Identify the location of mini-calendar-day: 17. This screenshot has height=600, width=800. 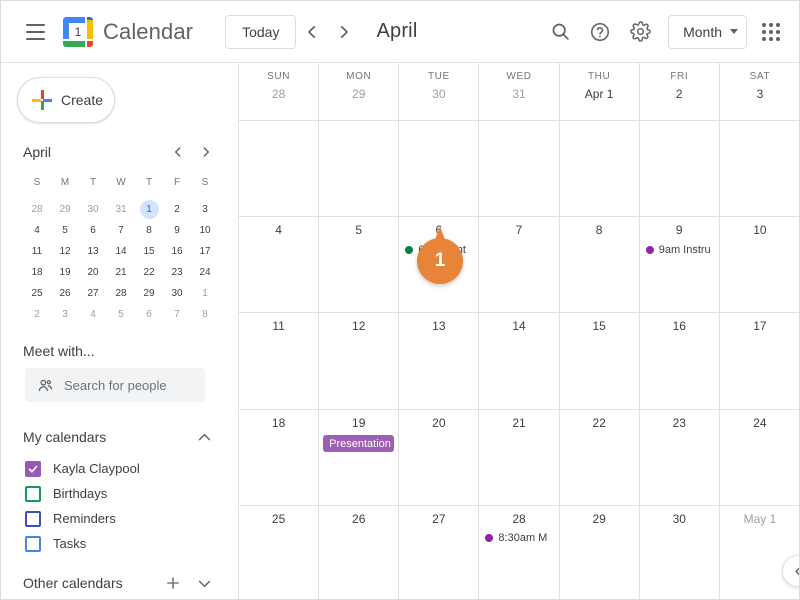
(205, 251).